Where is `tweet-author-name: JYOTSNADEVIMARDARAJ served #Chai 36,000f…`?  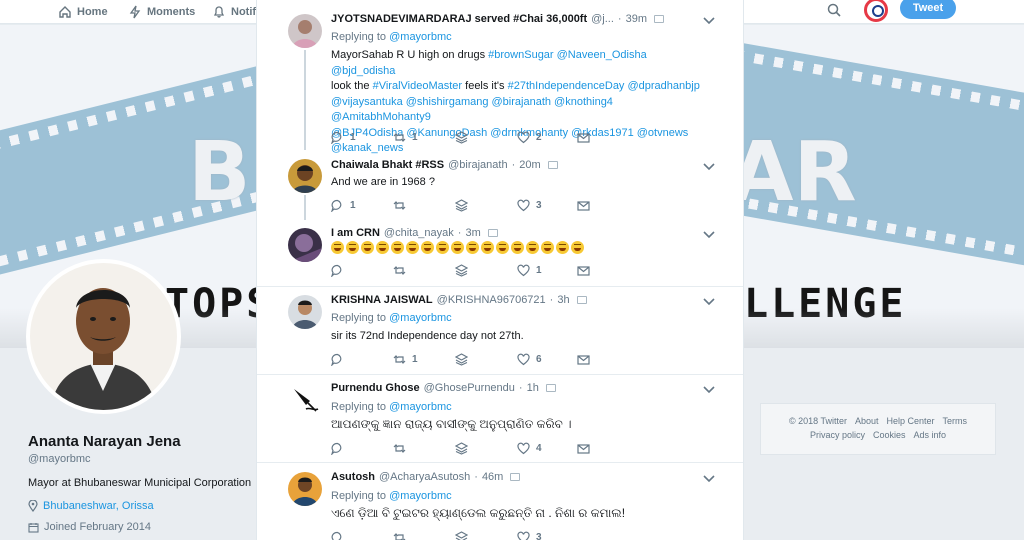
tweet-author-name: JYOTSNADEVIMARDARAJ served #Chai 36,000f… is located at coordinates (459, 19).